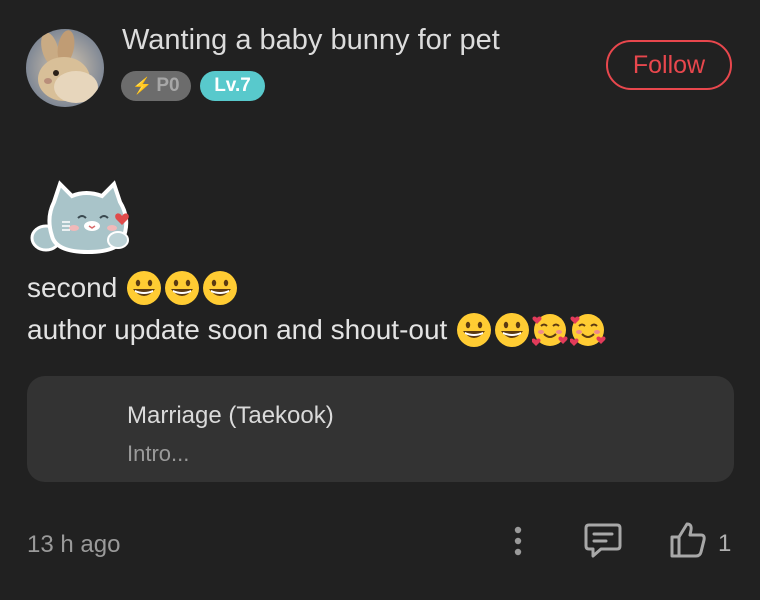 Image resolution: width=760 pixels, height=600 pixels. I want to click on like-button, so click(688, 540).